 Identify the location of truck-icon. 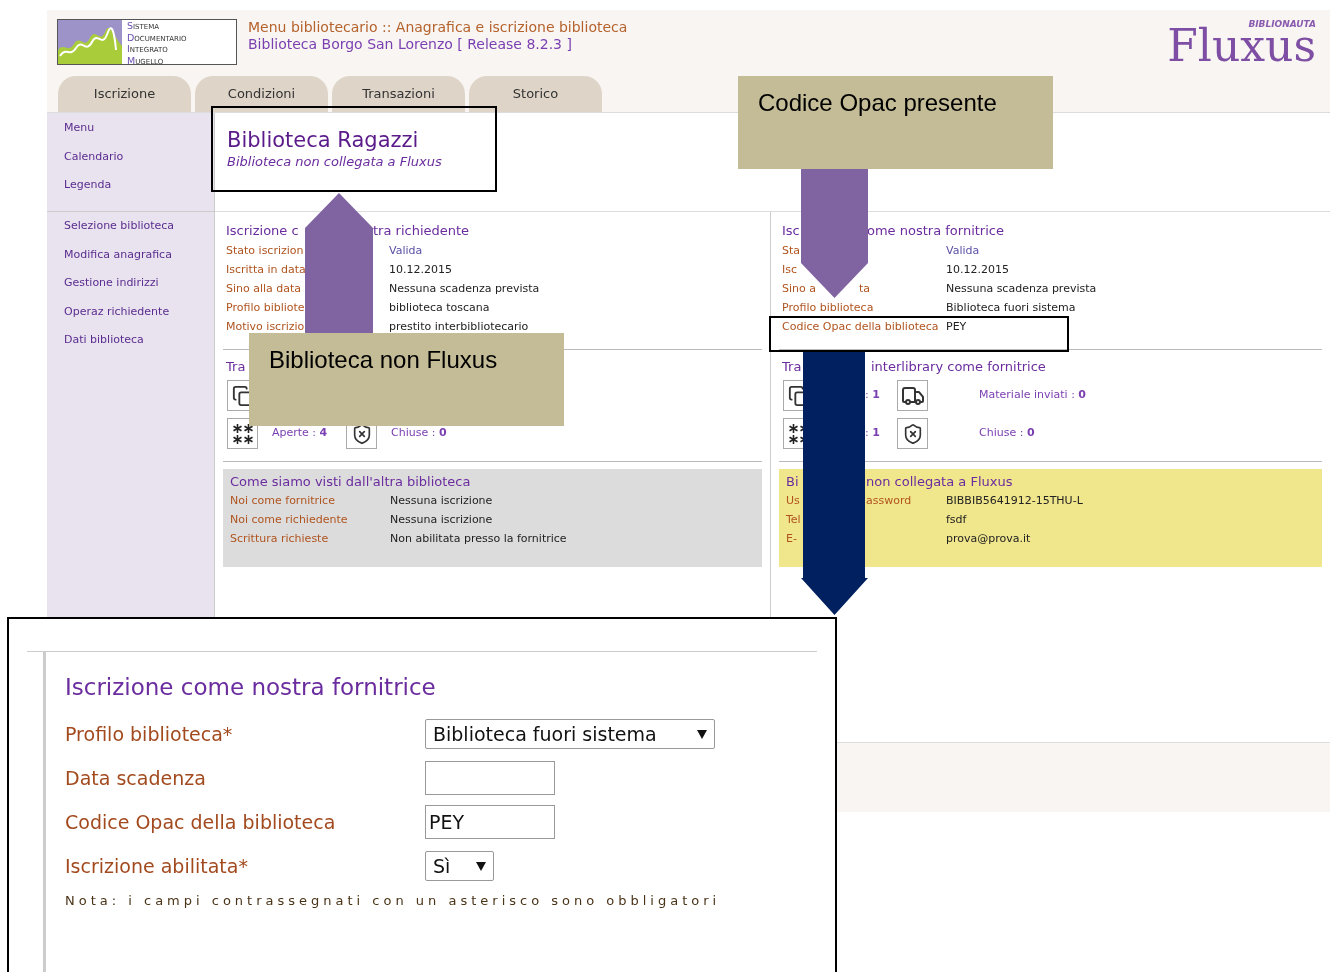
(912, 395).